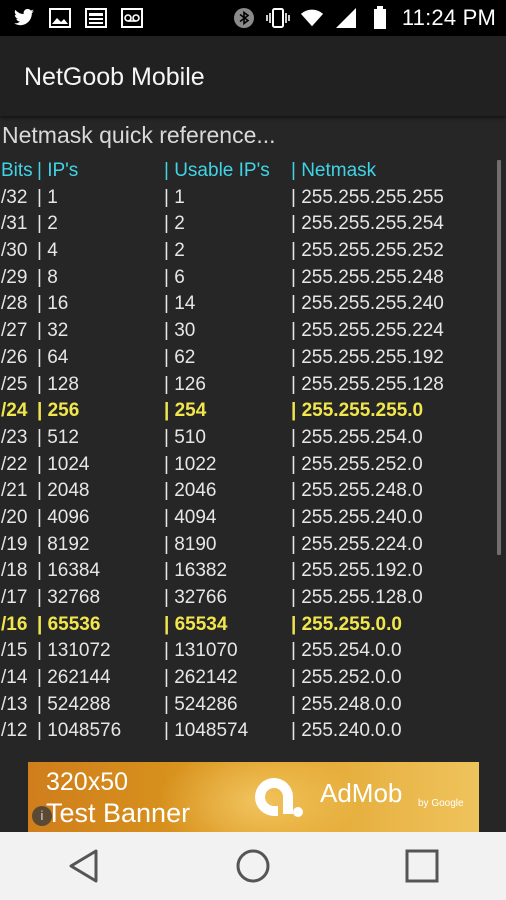  I want to click on image-icon, so click(60, 18).